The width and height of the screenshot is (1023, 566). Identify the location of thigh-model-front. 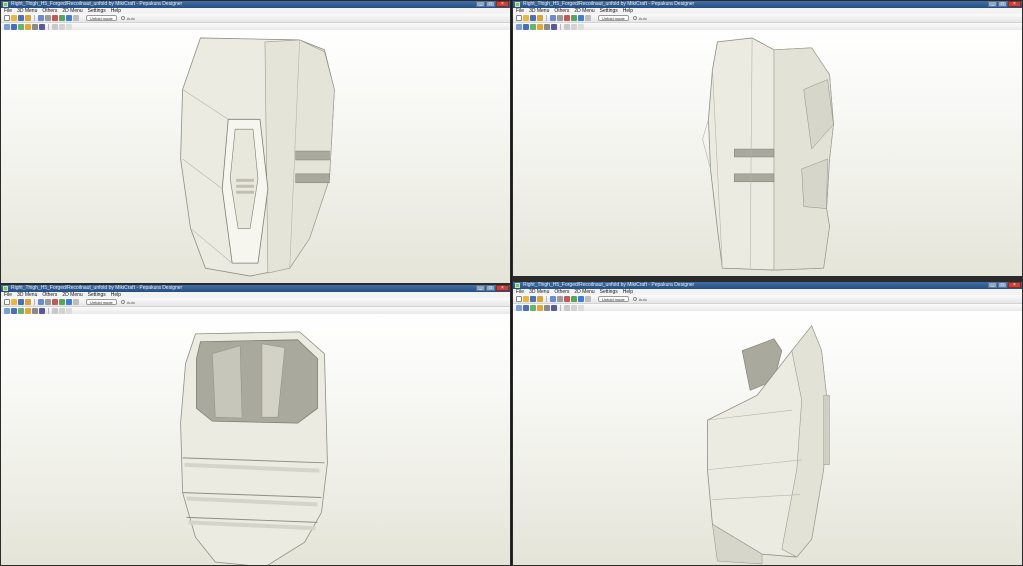
(257, 157).